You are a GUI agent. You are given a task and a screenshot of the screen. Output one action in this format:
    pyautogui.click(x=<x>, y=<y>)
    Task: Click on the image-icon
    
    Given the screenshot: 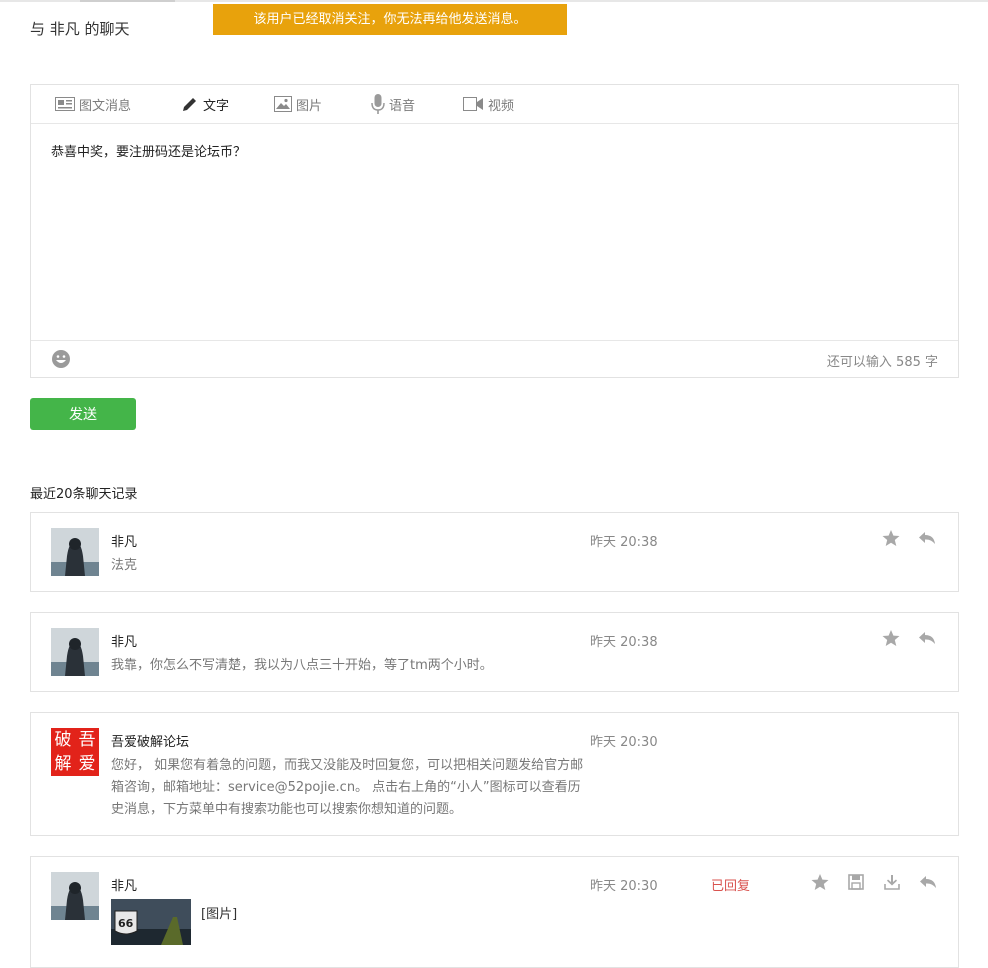 What is the action you would take?
    pyautogui.click(x=283, y=104)
    